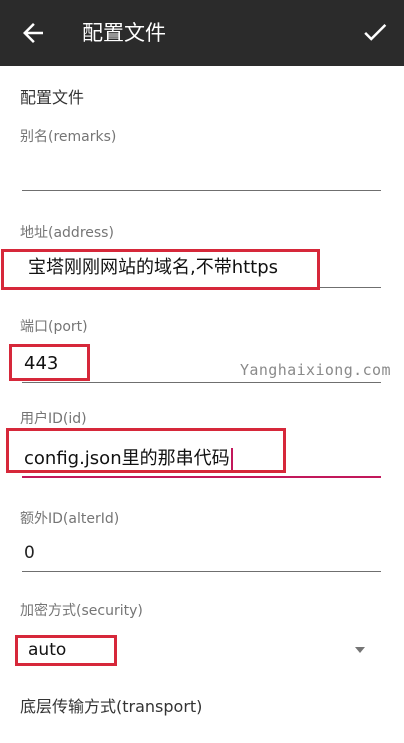 This screenshot has height=743, width=404. I want to click on port-value: 443, so click(41, 363).